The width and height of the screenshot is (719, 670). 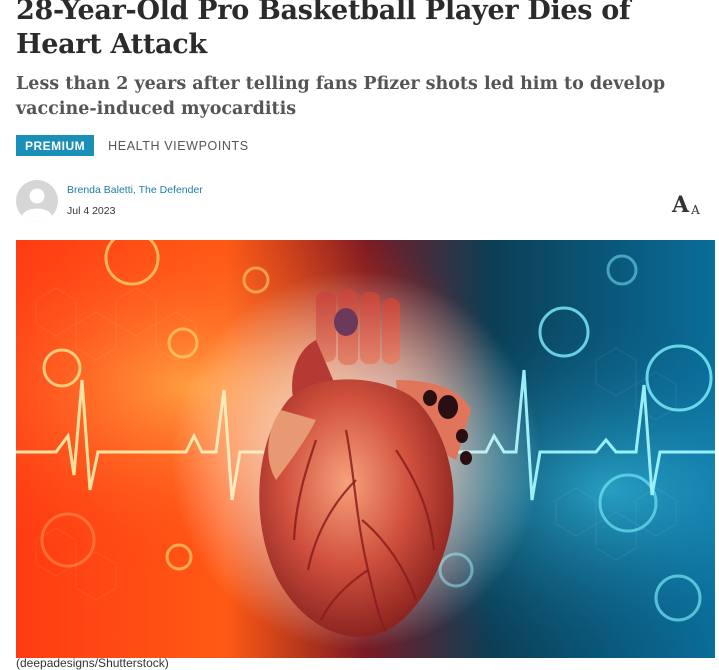 I want to click on article-tags: PREMIUM HEALTH VIEWPOINTS, so click(x=132, y=145).